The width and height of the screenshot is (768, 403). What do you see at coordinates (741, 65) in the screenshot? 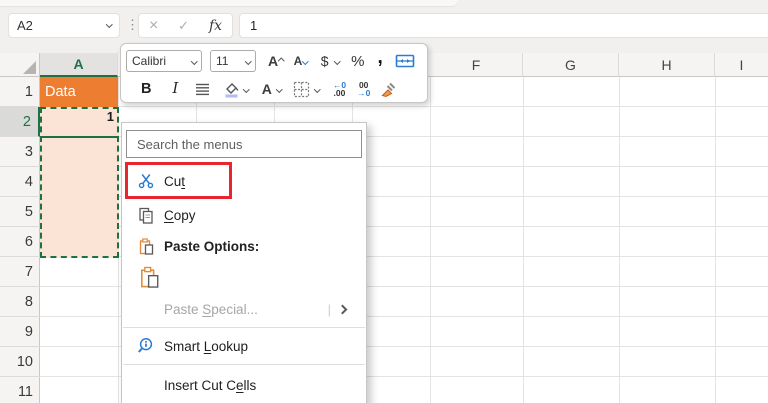
I see `column-header-i: I` at bounding box center [741, 65].